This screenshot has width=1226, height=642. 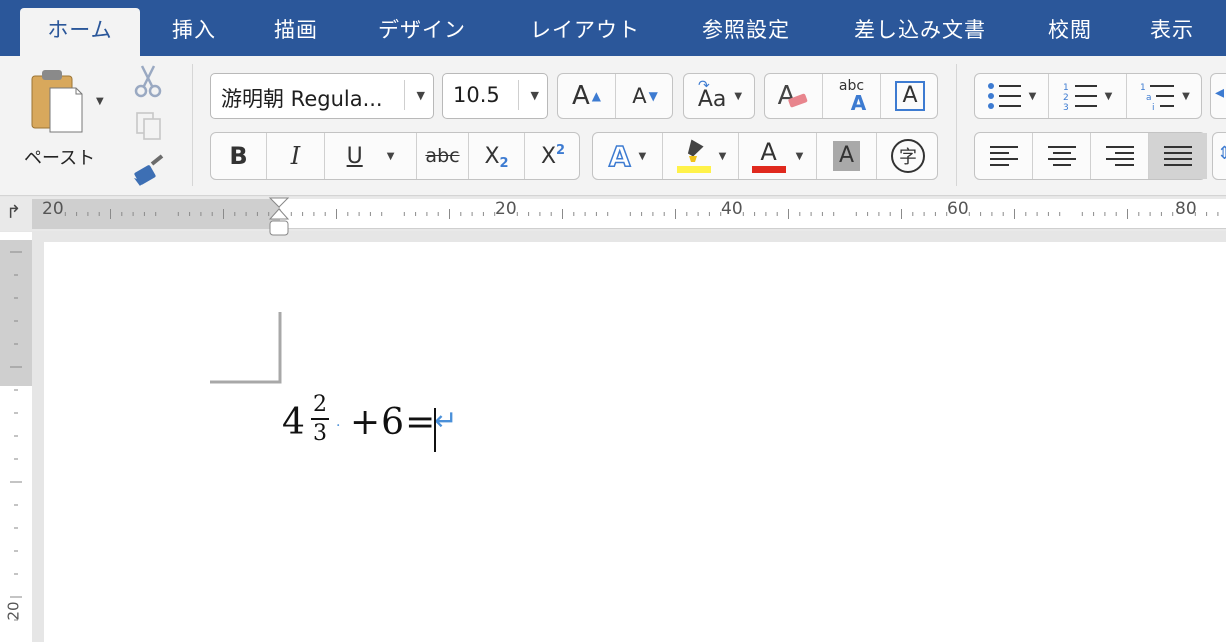 What do you see at coordinates (279, 218) in the screenshot?
I see `indent-marker-icon` at bounding box center [279, 218].